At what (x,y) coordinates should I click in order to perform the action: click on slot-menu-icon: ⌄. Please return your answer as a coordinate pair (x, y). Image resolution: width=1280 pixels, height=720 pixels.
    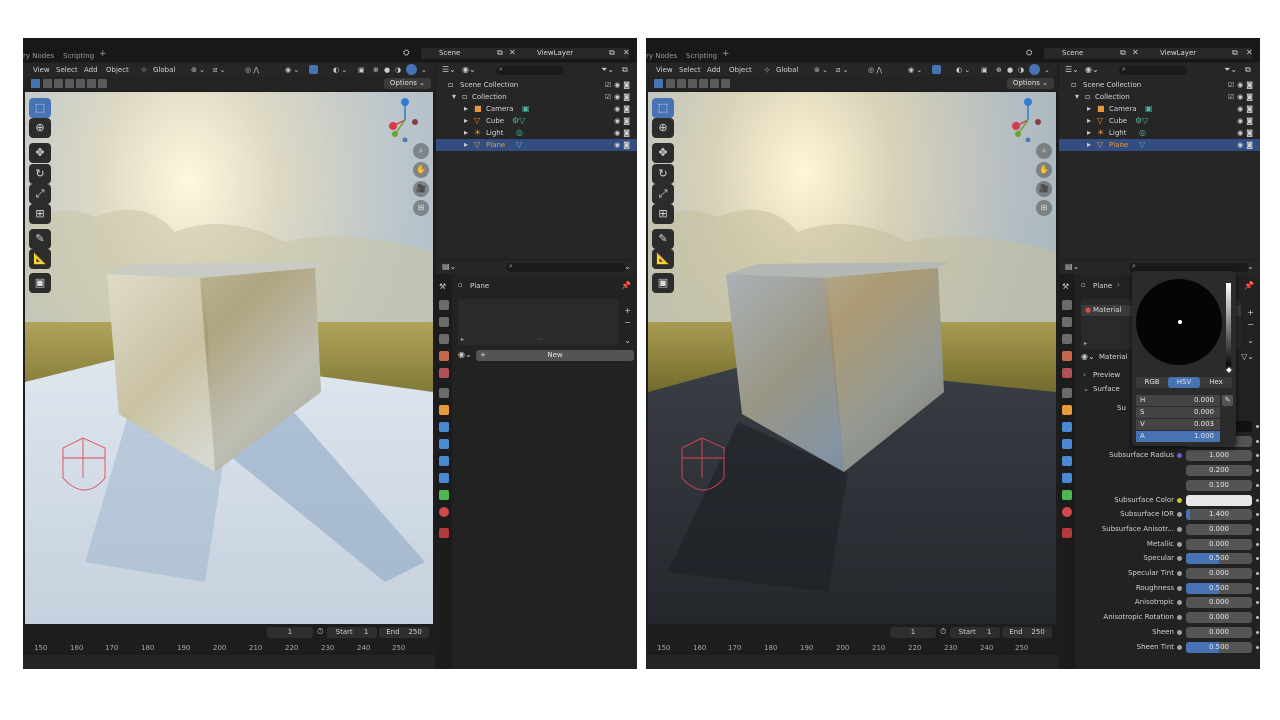
    Looking at the image, I should click on (1250, 340).